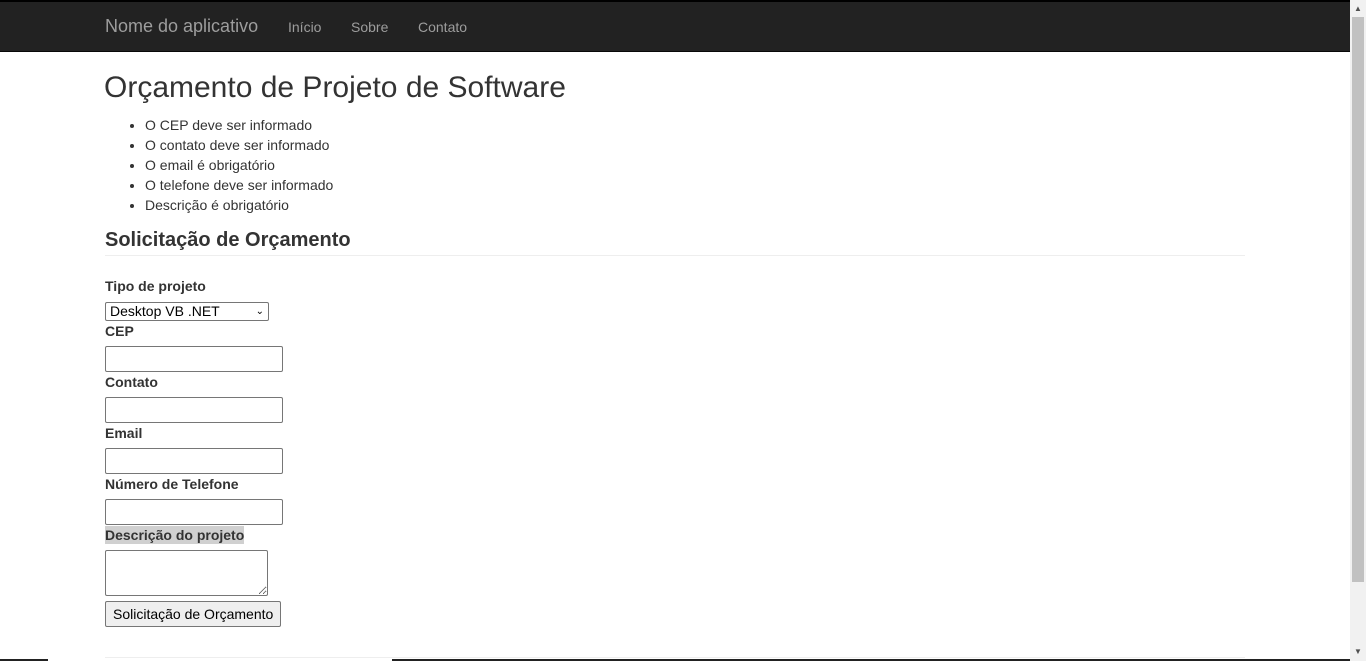 This screenshot has width=1366, height=661. I want to click on scroll-up-icon: ▲, so click(1358, 9).